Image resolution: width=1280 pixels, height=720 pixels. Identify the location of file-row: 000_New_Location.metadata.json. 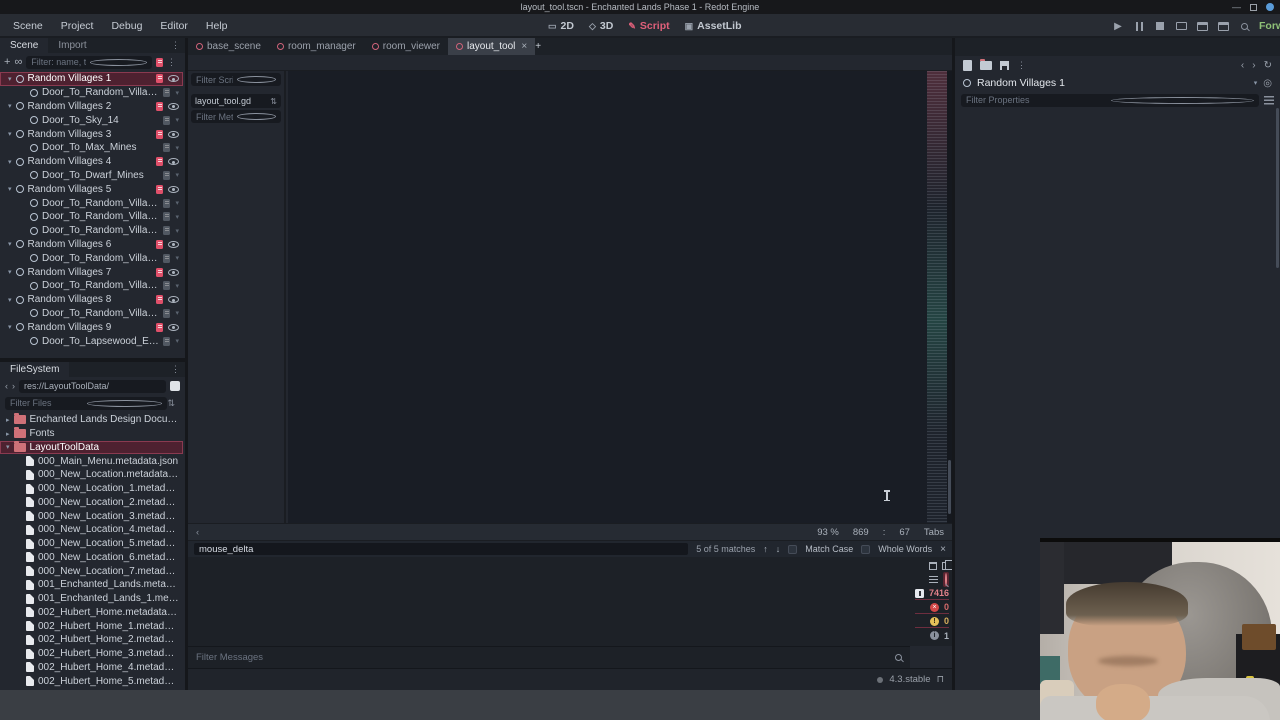
(91, 475).